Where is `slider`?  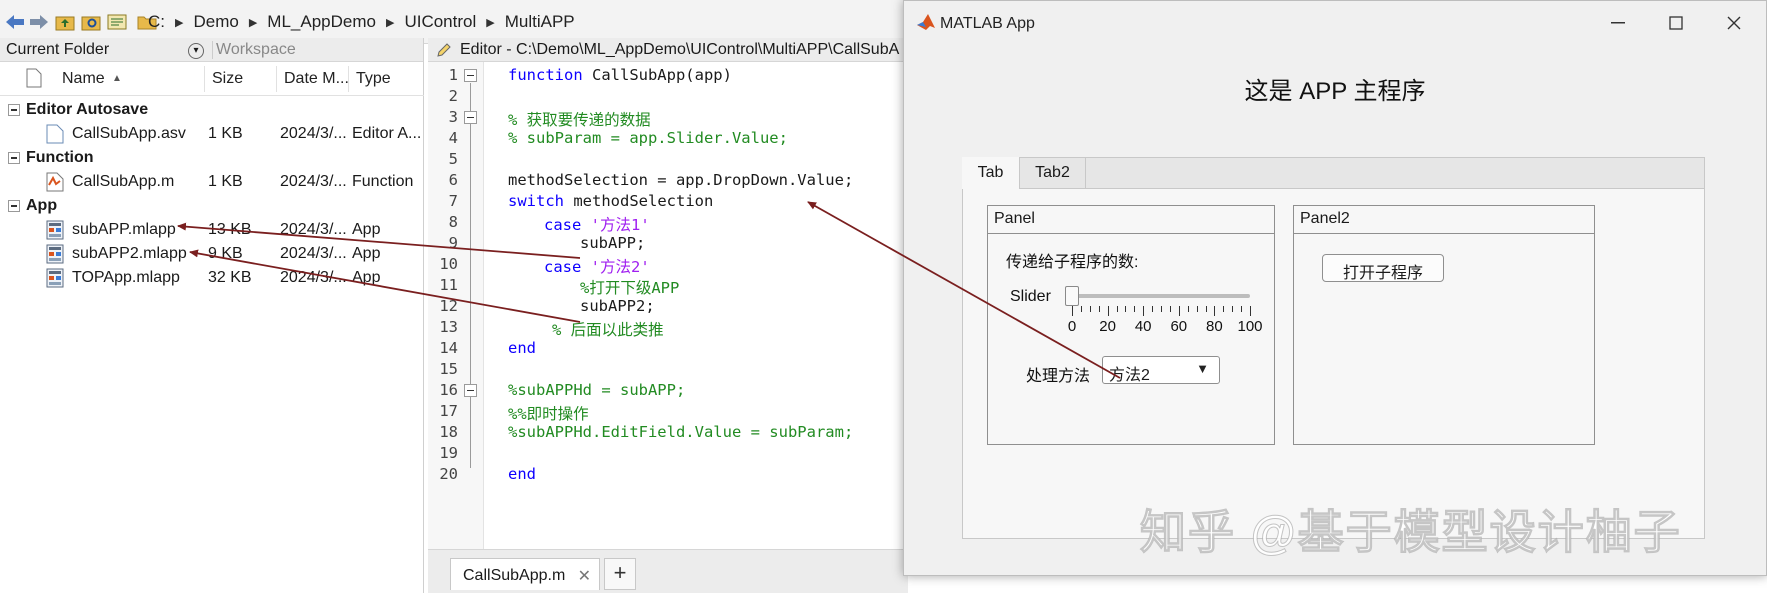 slider is located at coordinates (1157, 296).